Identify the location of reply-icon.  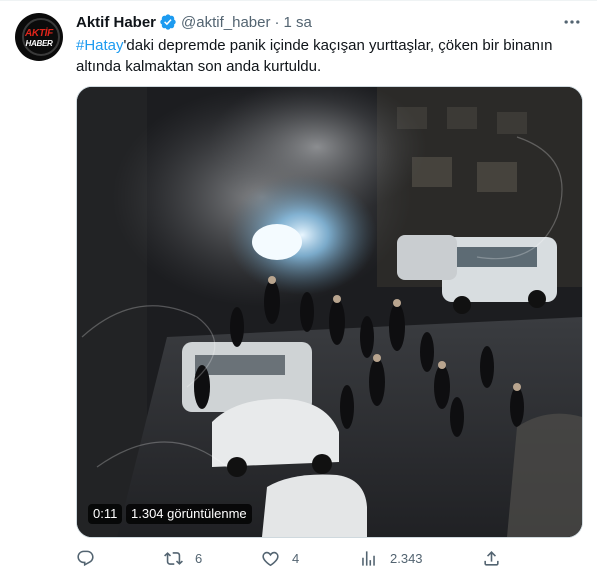
(85, 558).